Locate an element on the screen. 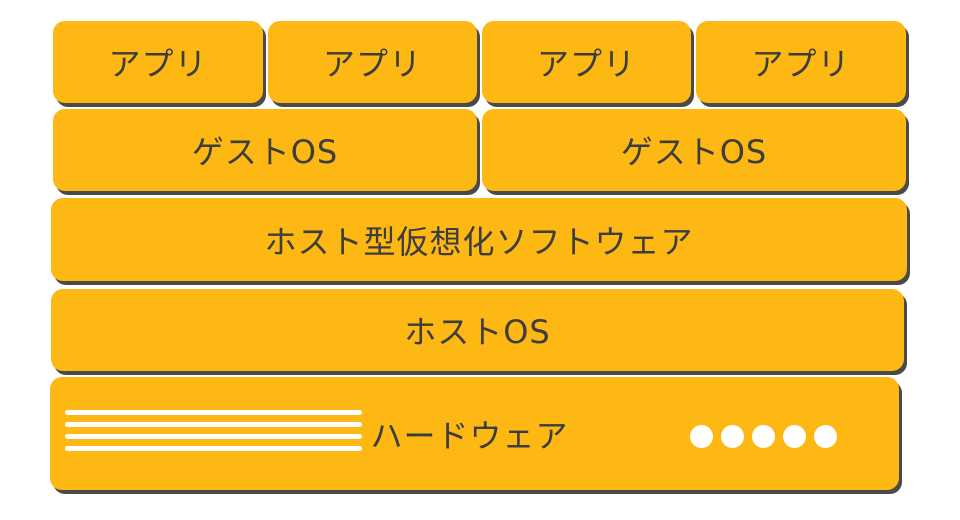 This screenshot has width=960, height=520. hardware-label: ハードウェア is located at coordinates (469, 435).